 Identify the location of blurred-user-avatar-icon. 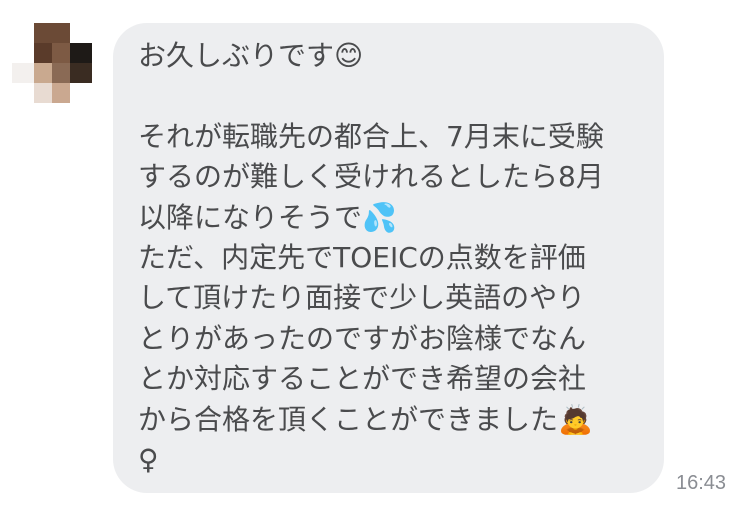
(52, 63).